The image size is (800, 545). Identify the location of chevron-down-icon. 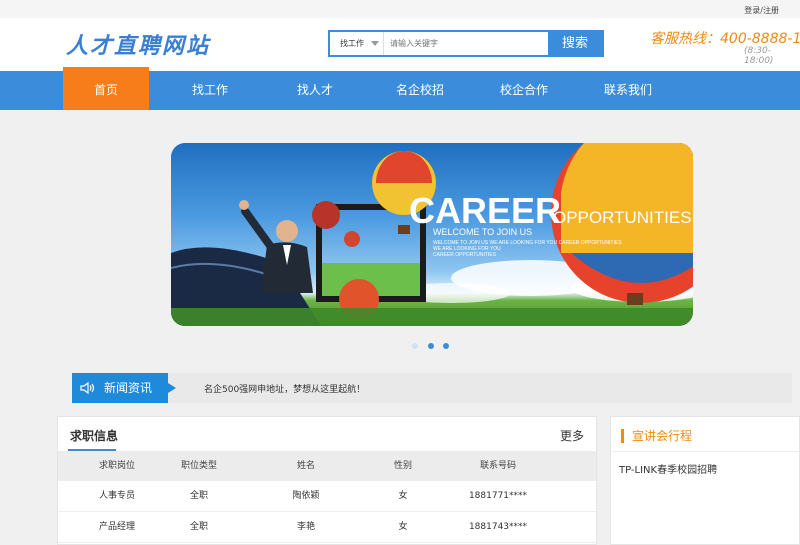
(375, 43).